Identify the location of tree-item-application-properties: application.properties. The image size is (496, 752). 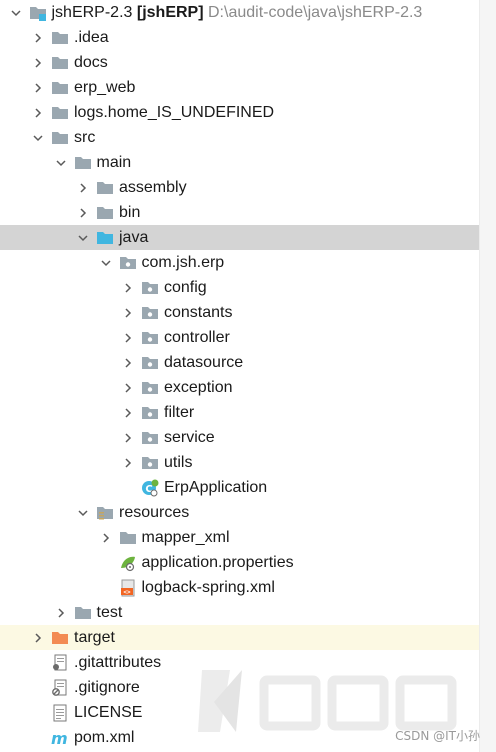
(240, 562).